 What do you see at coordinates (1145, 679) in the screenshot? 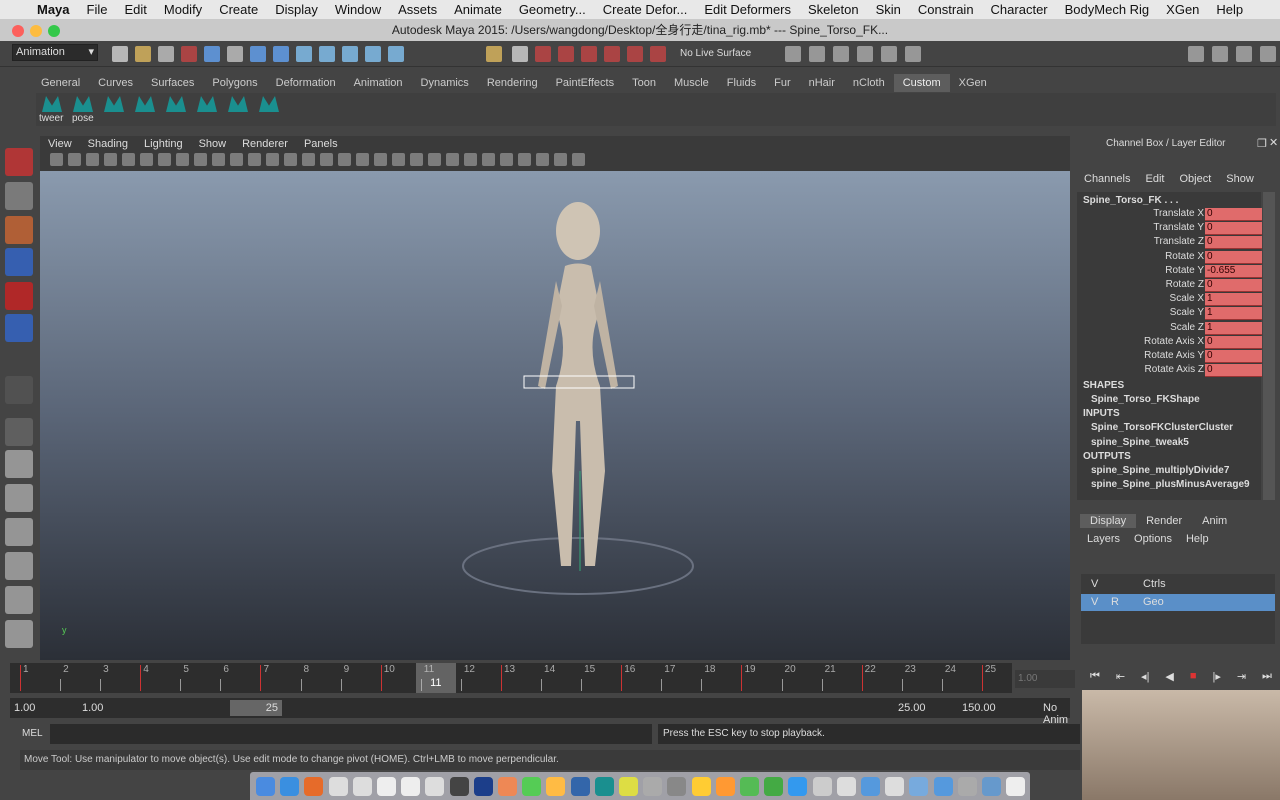
I see `step-back-icon: ◂|` at bounding box center [1145, 679].